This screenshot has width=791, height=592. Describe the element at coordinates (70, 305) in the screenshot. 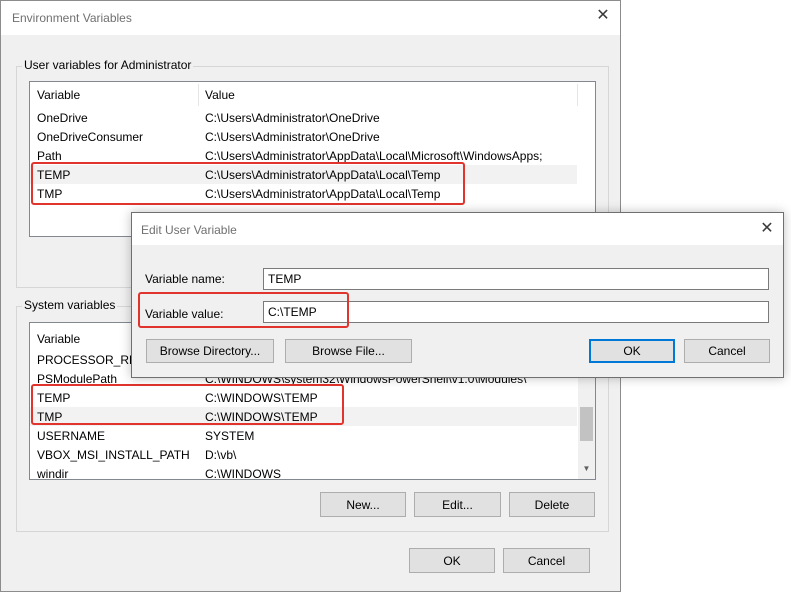

I see `system-variables-label: System variables` at that location.